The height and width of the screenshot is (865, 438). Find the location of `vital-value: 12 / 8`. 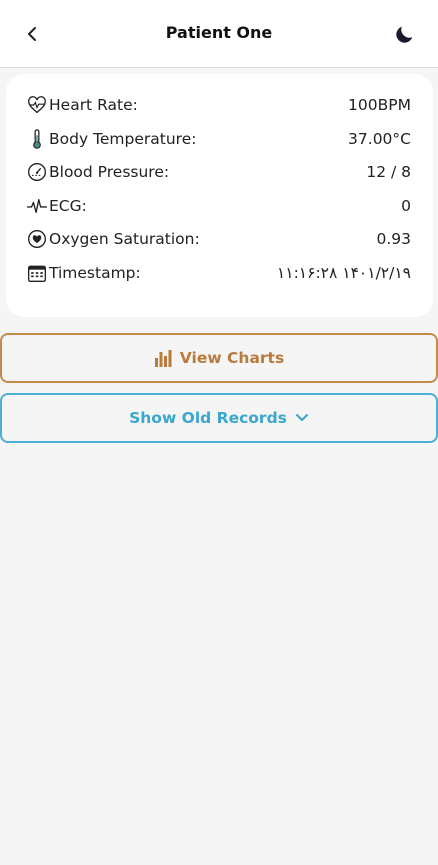

vital-value: 12 / 8 is located at coordinates (388, 172).